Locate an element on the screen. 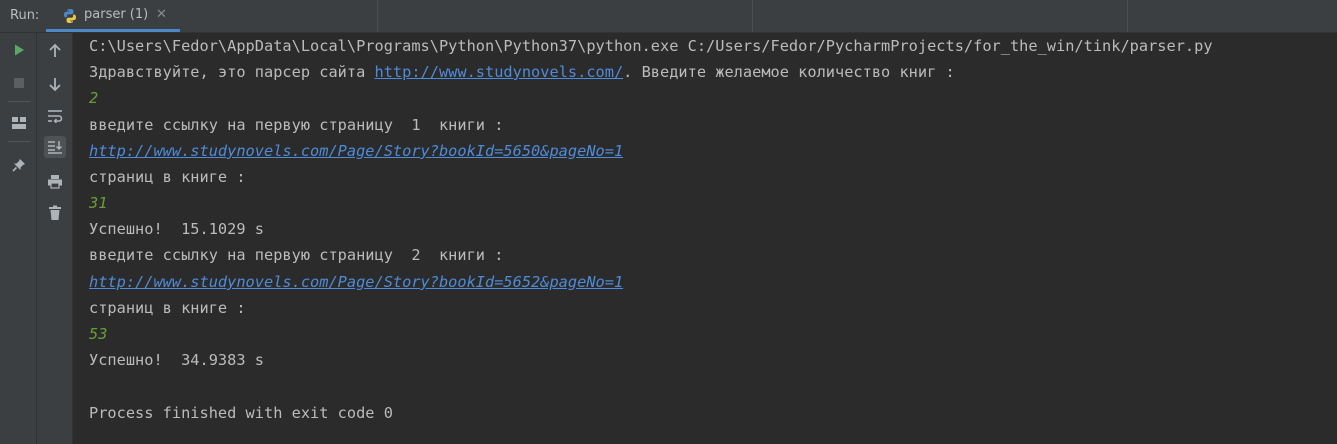  stop-icon is located at coordinates (19, 83).